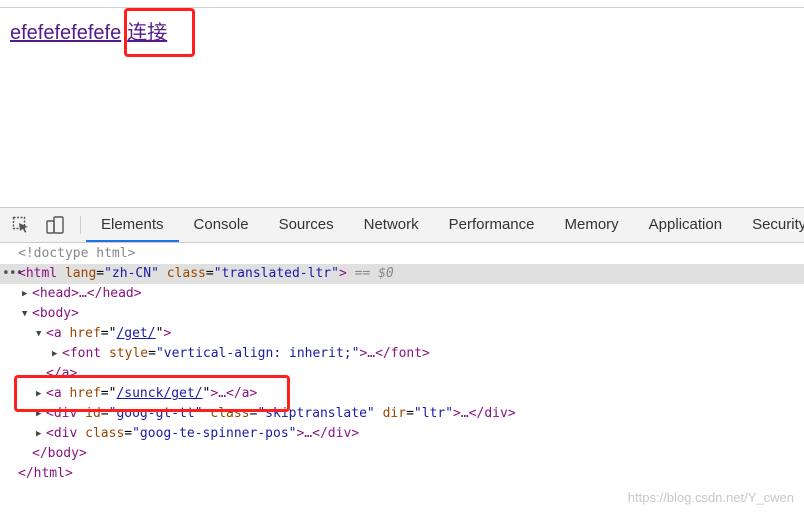 The width and height of the screenshot is (804, 513). I want to click on tab-elements: Elements, so click(132, 225).